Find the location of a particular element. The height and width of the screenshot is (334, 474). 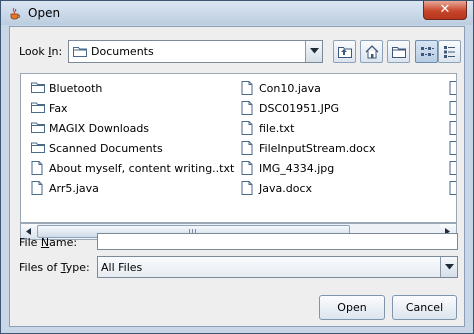

home-button is located at coordinates (371, 51).